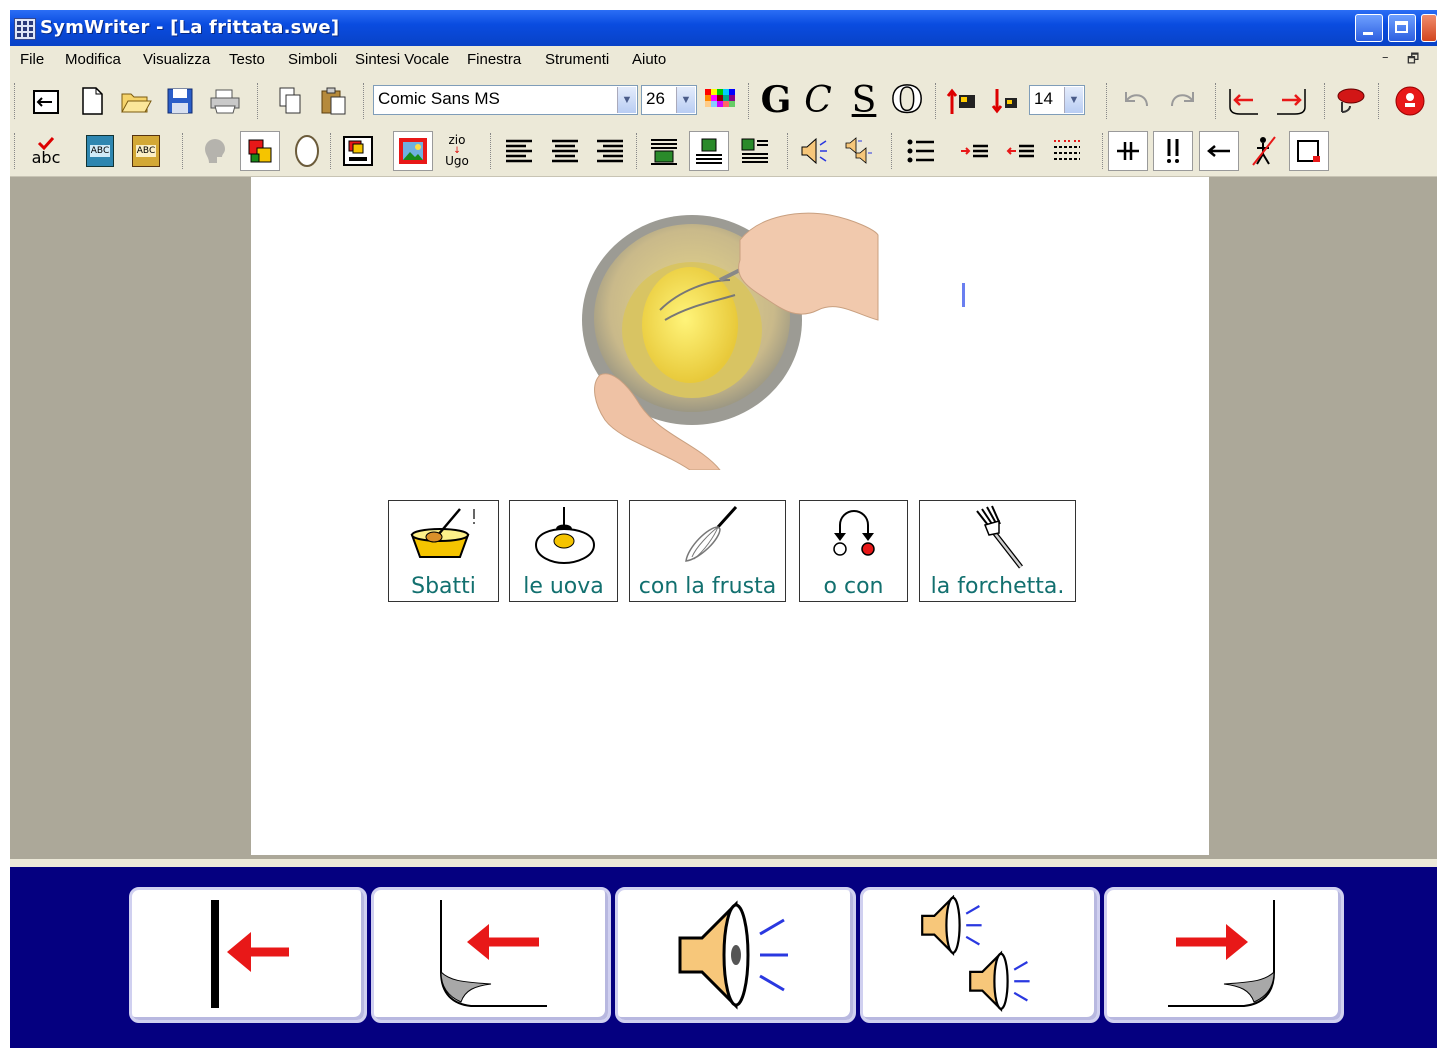  Describe the element at coordinates (307, 151) in the screenshot. I see `oval-frame-icon` at that location.